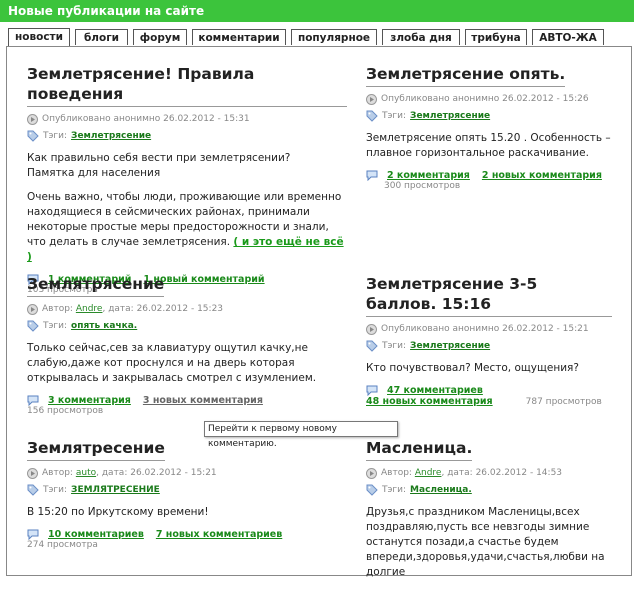 The image size is (634, 589). I want to click on section-header: Новые публикации на сайте, so click(317, 11).